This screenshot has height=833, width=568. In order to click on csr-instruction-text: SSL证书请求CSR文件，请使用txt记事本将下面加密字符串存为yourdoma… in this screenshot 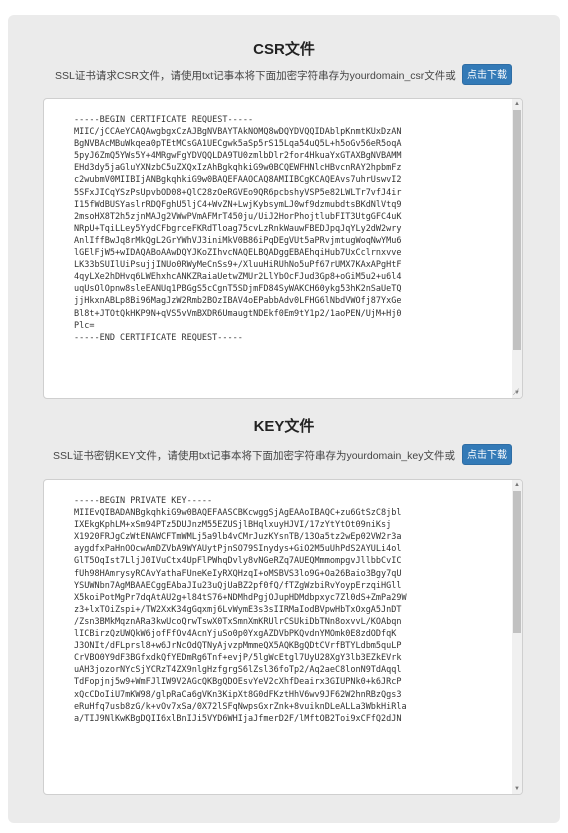, I will do `click(255, 76)`.